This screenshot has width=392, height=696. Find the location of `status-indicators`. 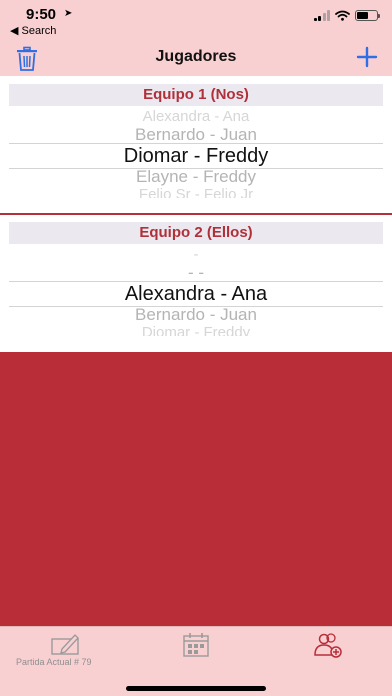

status-indicators is located at coordinates (346, 15).